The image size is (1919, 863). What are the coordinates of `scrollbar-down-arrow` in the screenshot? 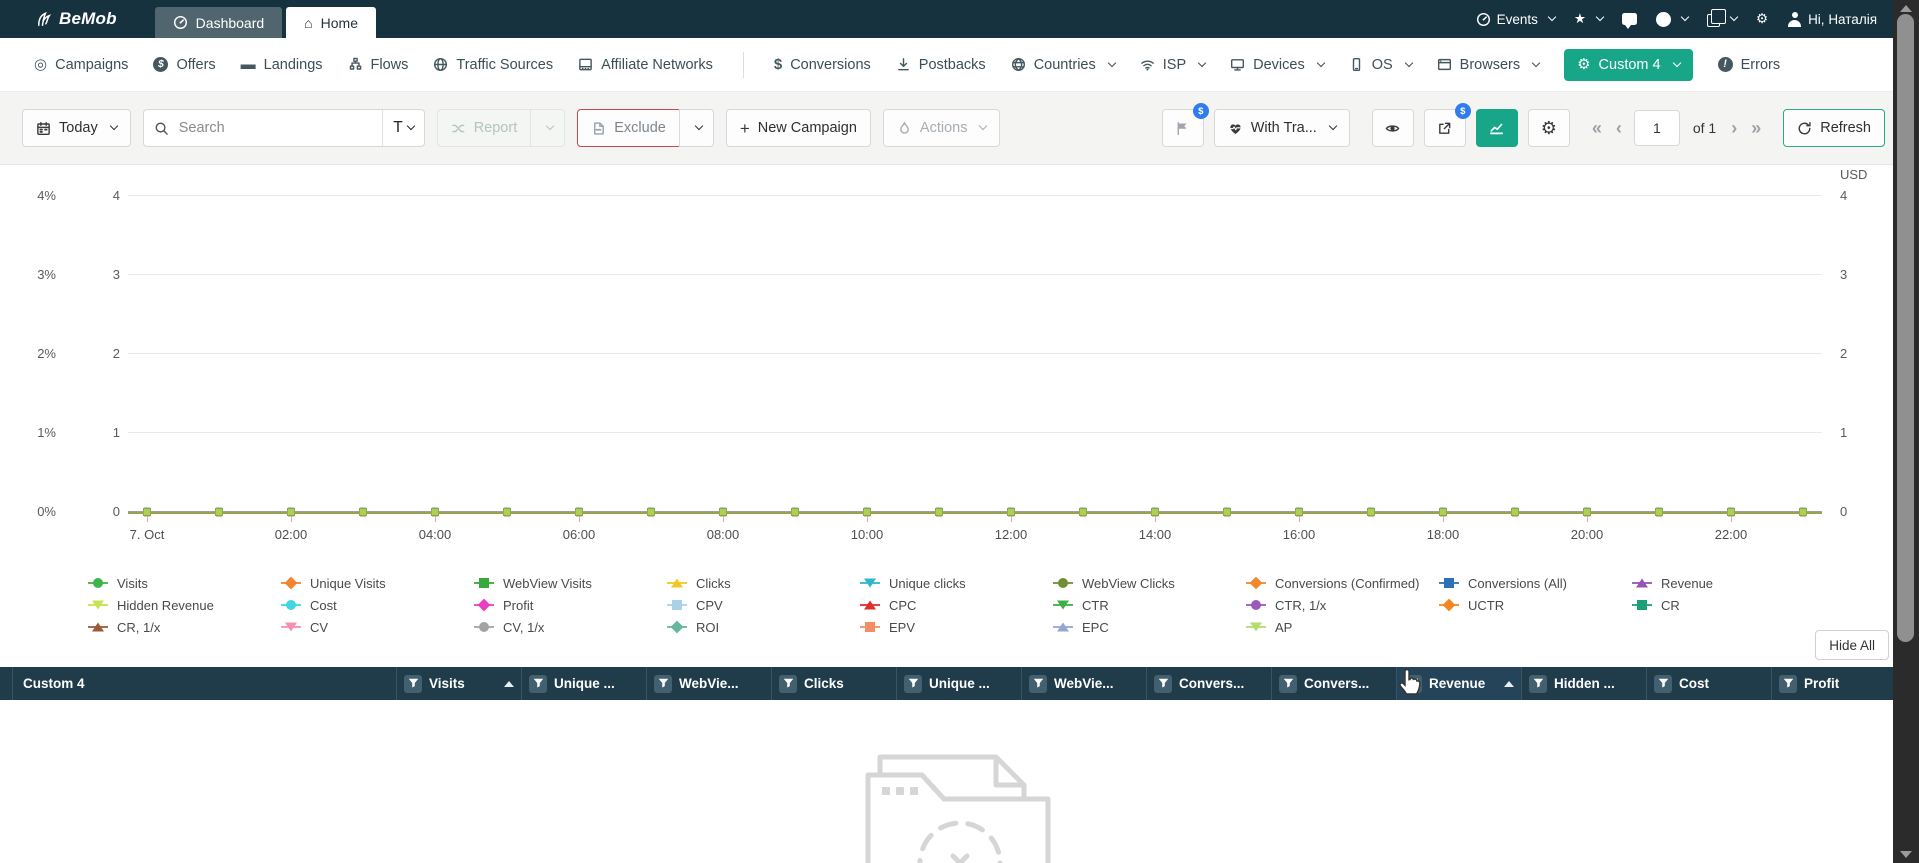 It's located at (1906, 854).